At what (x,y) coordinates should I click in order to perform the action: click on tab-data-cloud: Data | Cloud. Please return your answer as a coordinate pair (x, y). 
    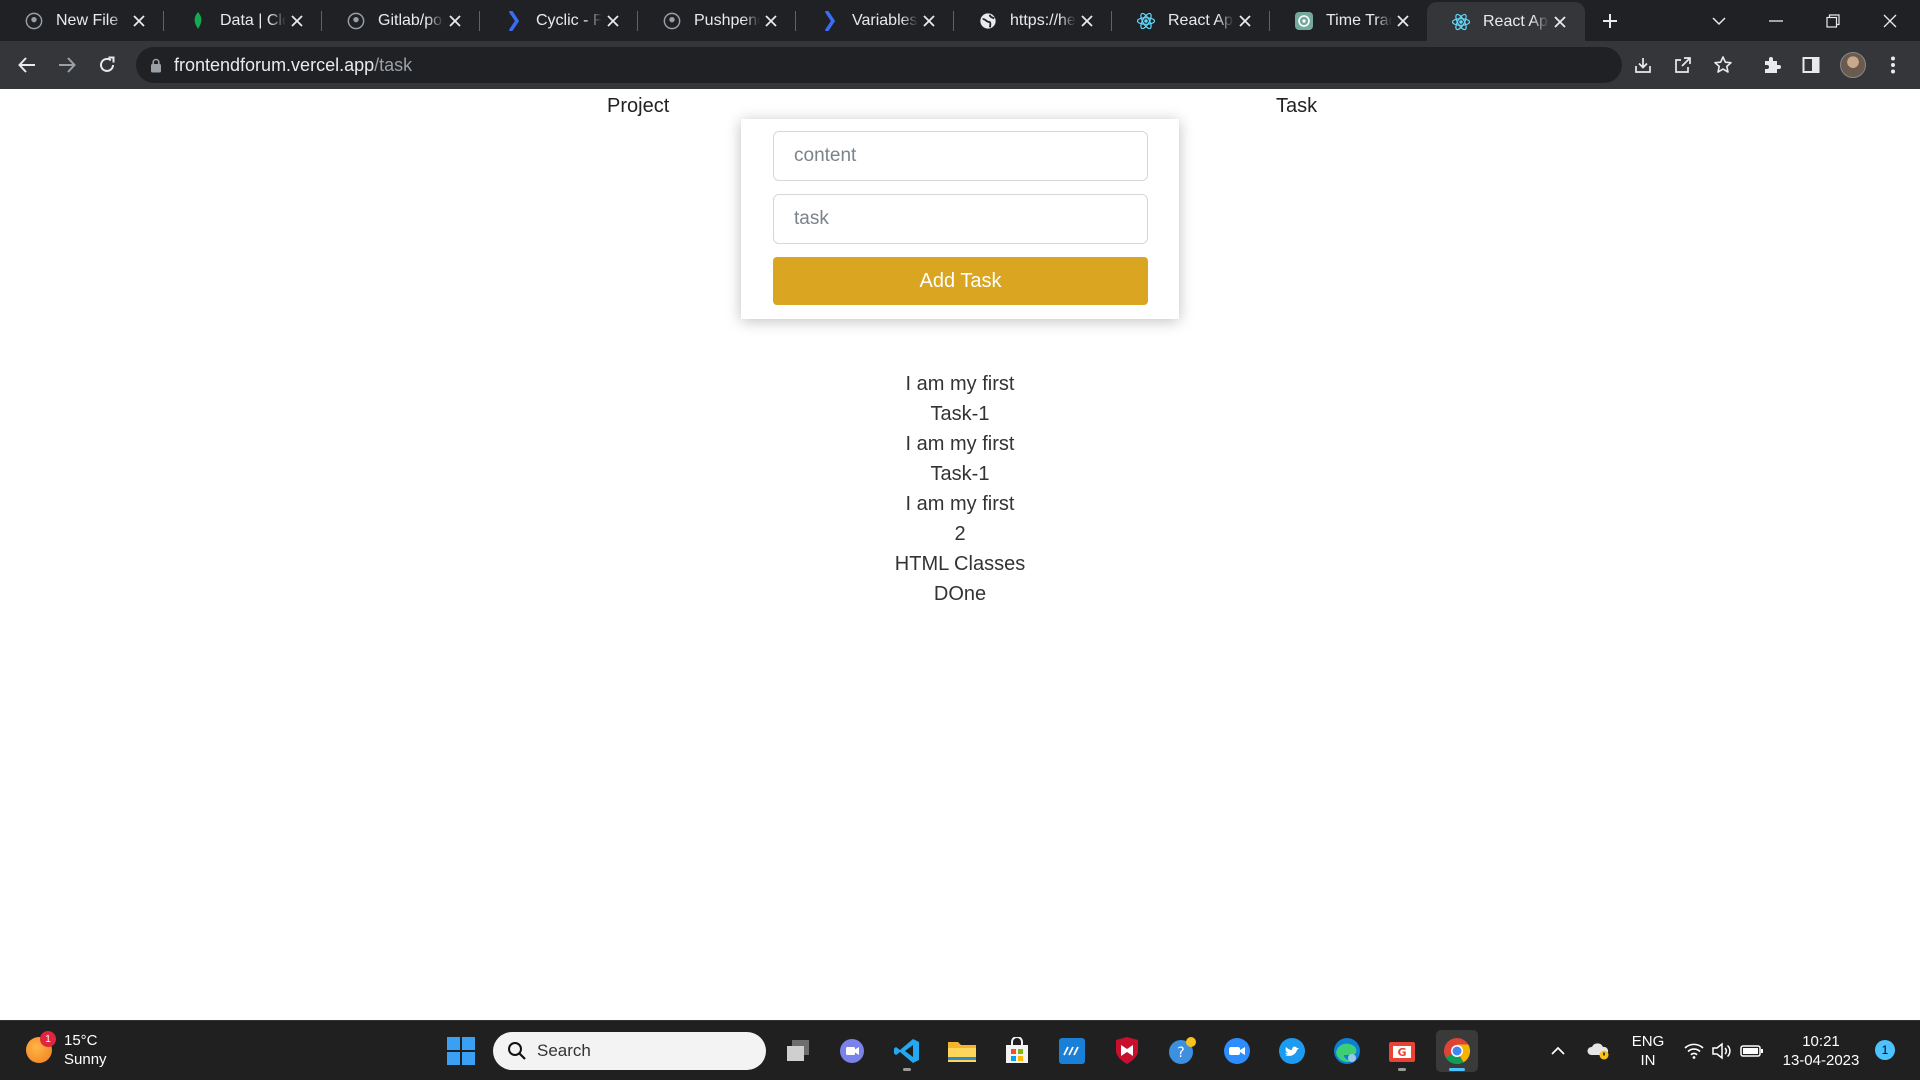
    Looking at the image, I should click on (243, 20).